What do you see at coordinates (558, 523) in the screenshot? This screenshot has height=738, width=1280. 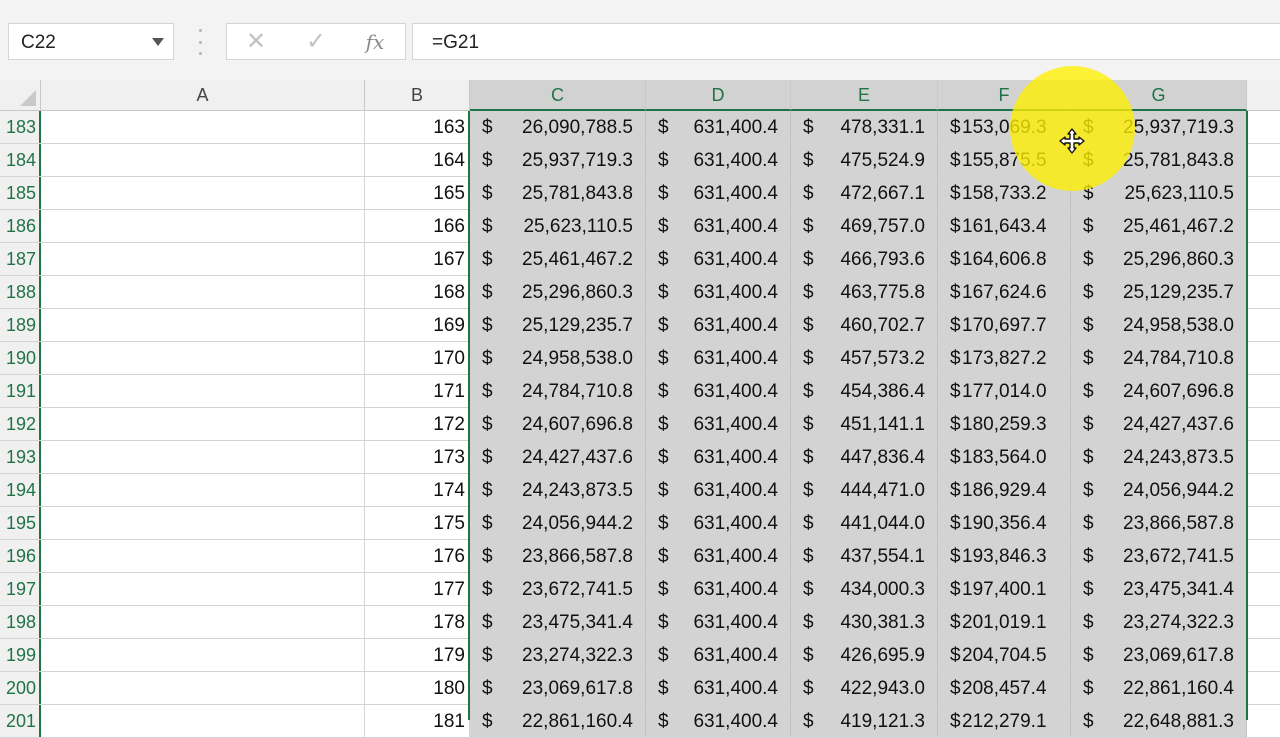 I see `cell-c: $24,056,944.2` at bounding box center [558, 523].